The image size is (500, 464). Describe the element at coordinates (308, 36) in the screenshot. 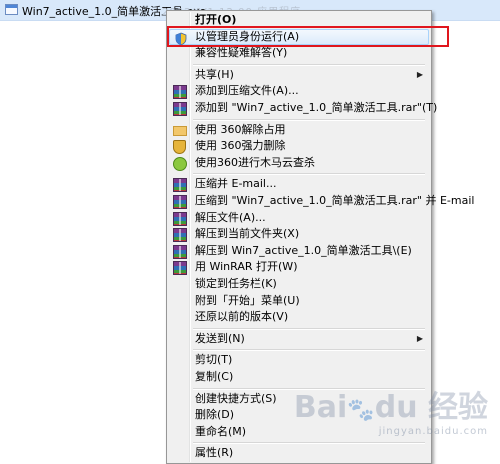

I see `annotation-highlight-box` at that location.